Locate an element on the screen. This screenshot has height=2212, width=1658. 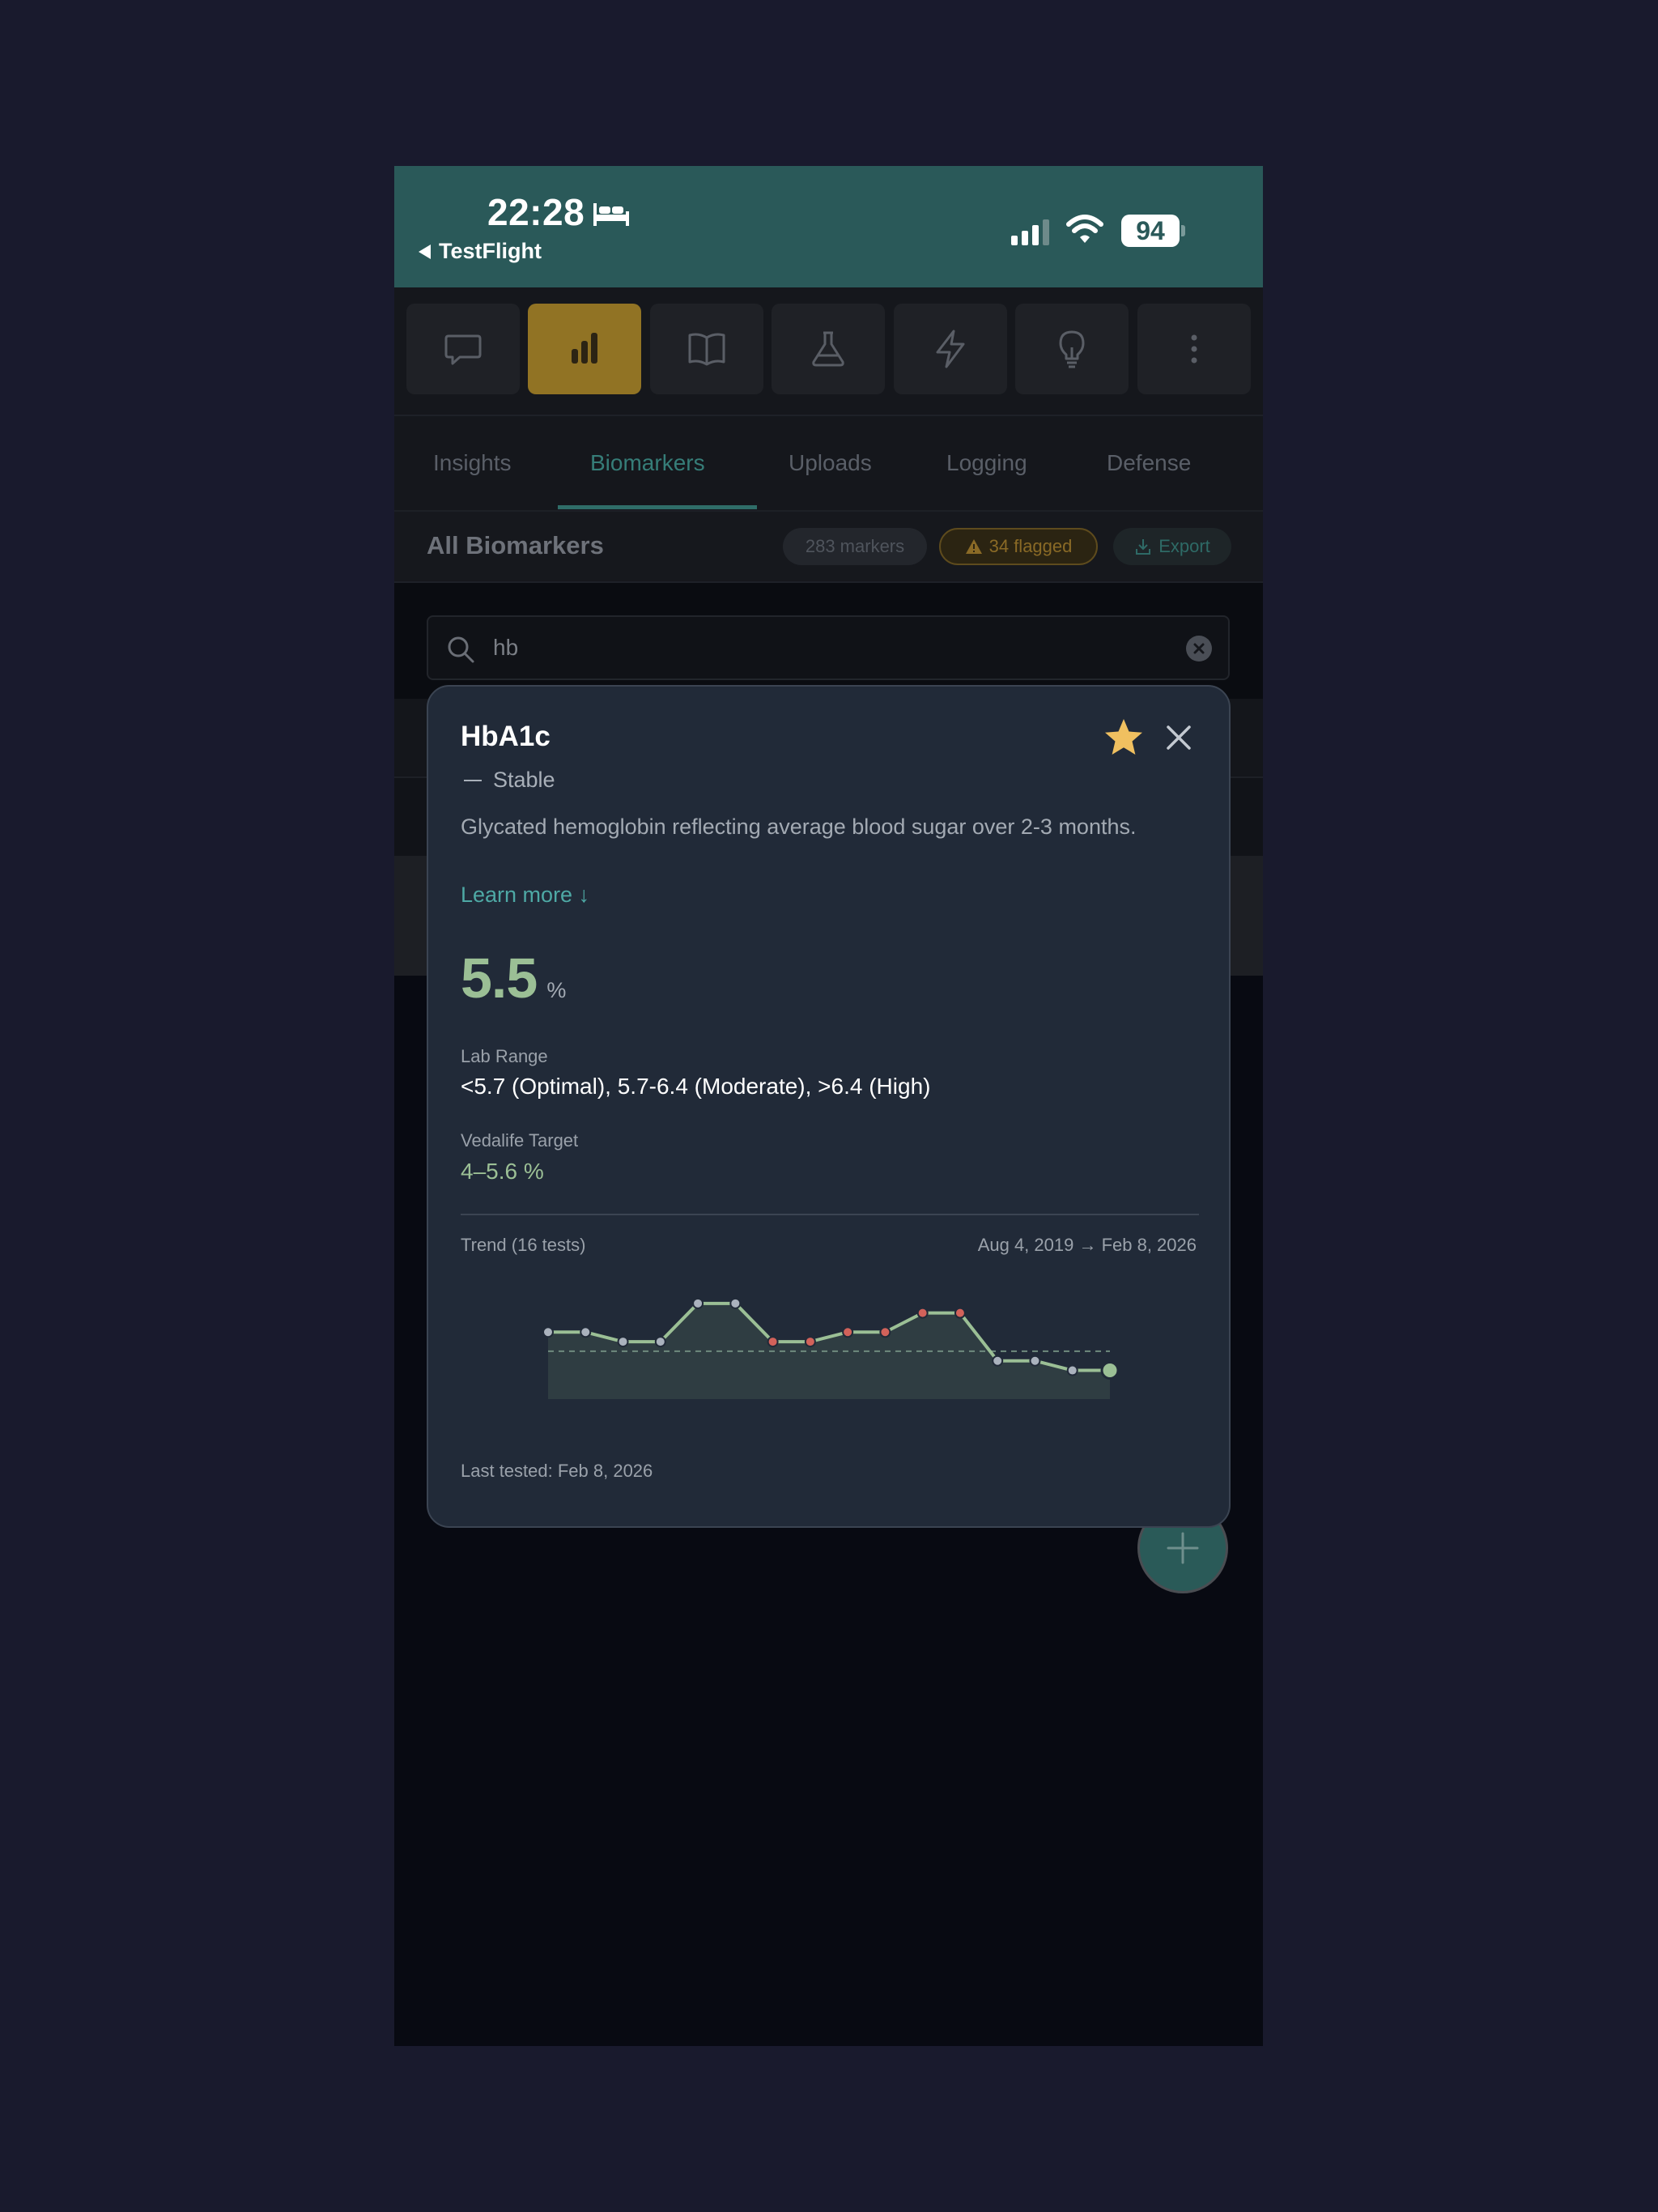
target-value: 4–5.6 % is located at coordinates (502, 1171).